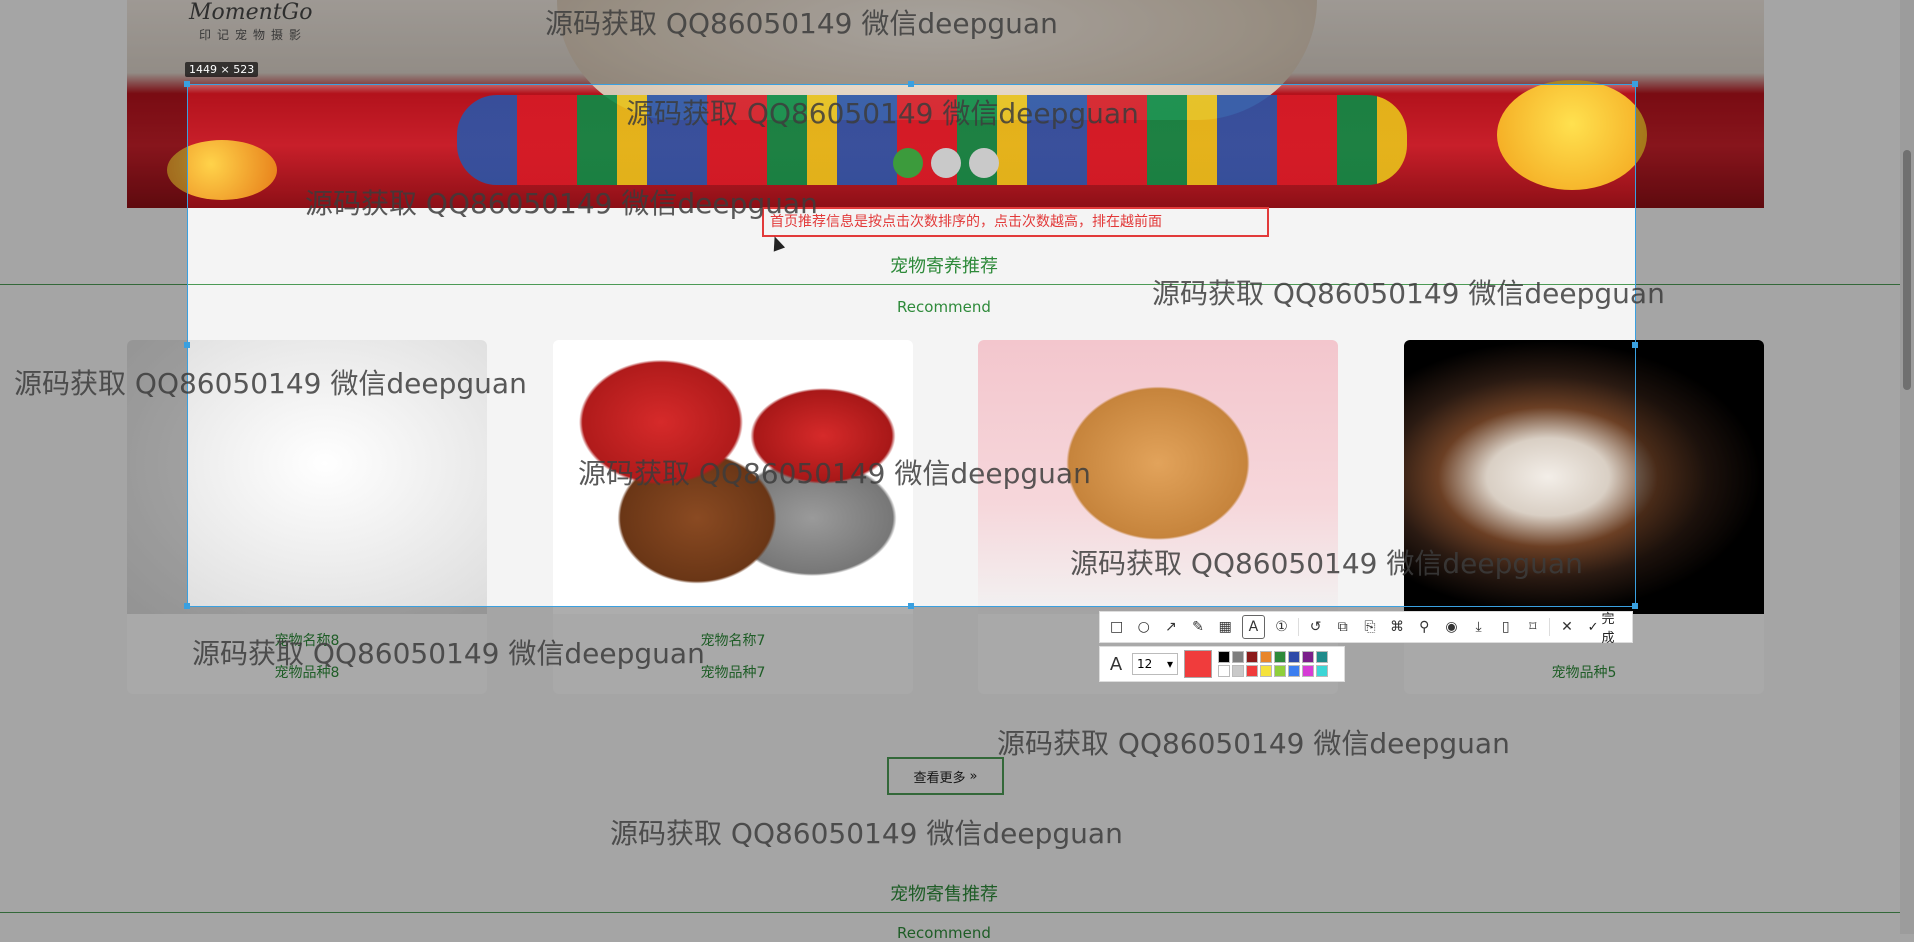 This screenshot has height=942, width=1914. I want to click on close-icon: ✕, so click(1566, 627).